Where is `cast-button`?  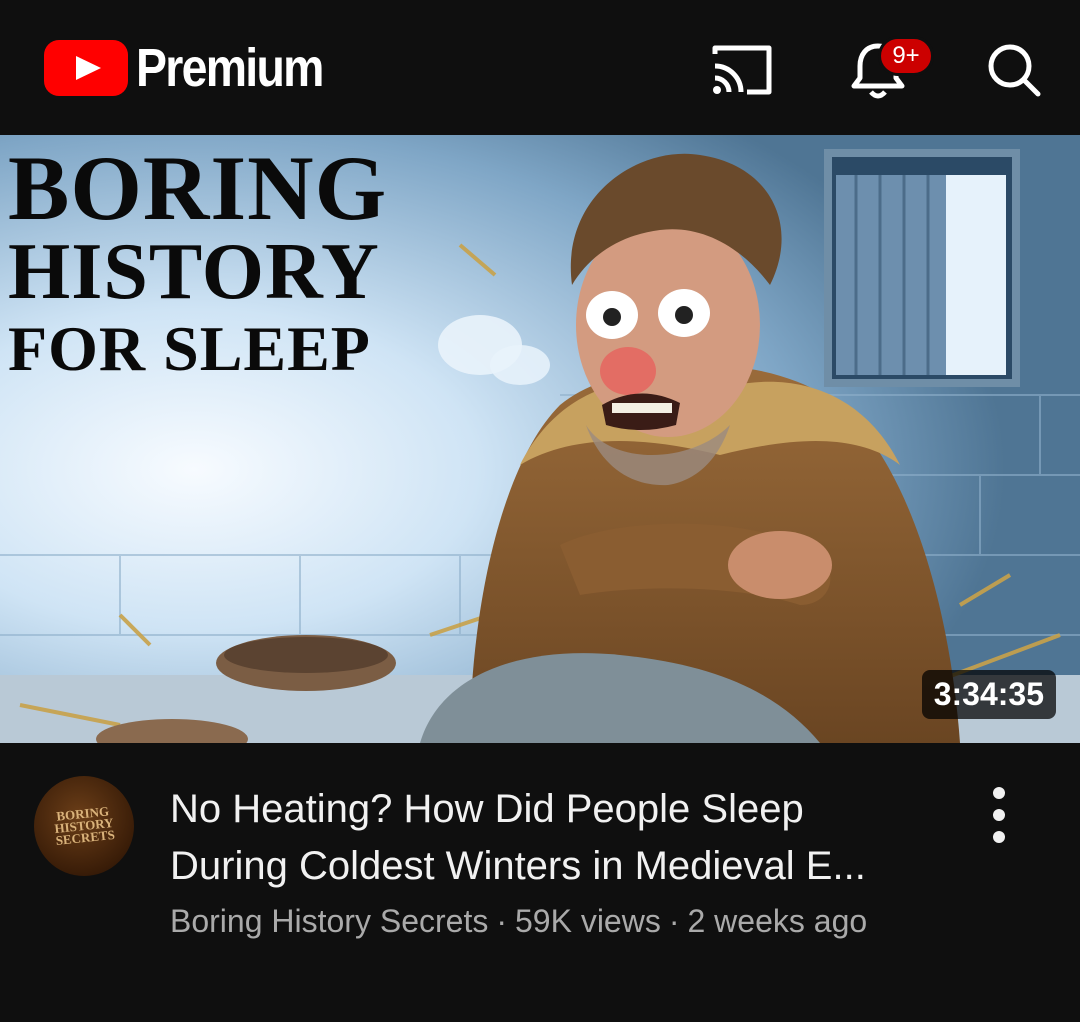 cast-button is located at coordinates (742, 70).